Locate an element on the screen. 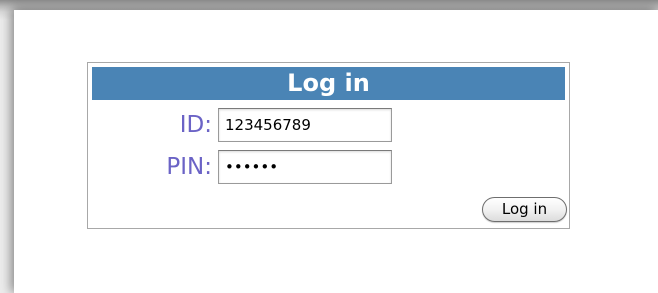 Image resolution: width=658 pixels, height=293 pixels. id-row: ID: is located at coordinates (328, 125).